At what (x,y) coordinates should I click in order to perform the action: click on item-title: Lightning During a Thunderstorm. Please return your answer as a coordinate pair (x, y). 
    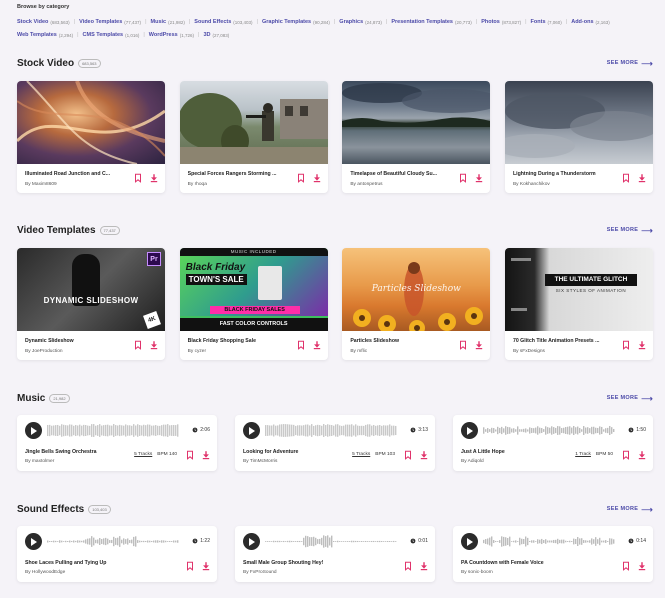
    Looking at the image, I should click on (566, 174).